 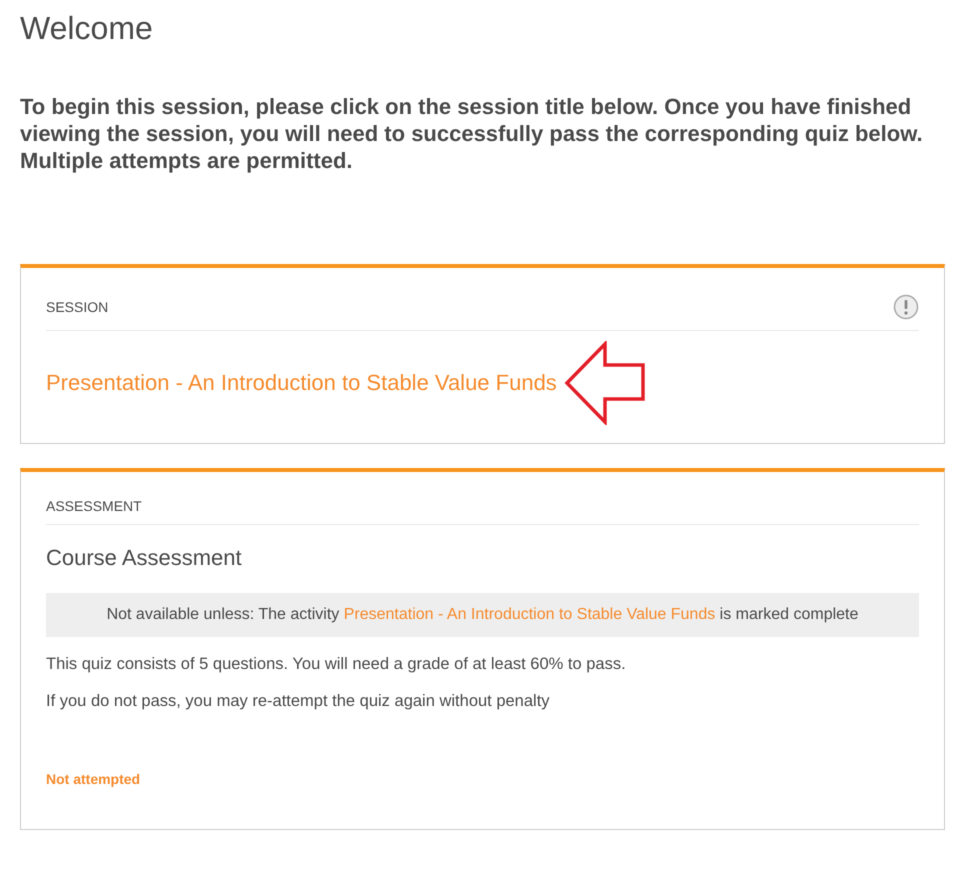 I want to click on assessment-title: Course Assessment, so click(x=144, y=558).